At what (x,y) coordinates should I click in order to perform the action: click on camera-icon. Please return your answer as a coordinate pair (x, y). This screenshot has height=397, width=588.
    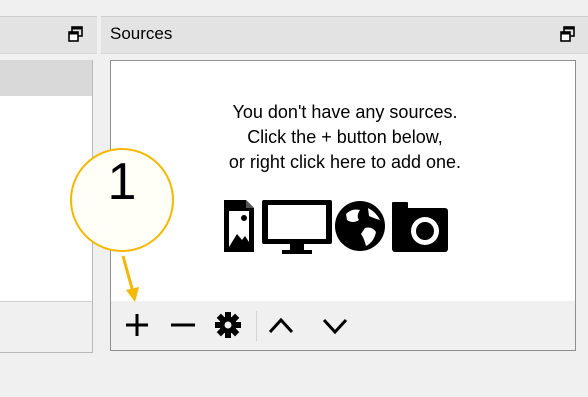
    Looking at the image, I should click on (420, 227).